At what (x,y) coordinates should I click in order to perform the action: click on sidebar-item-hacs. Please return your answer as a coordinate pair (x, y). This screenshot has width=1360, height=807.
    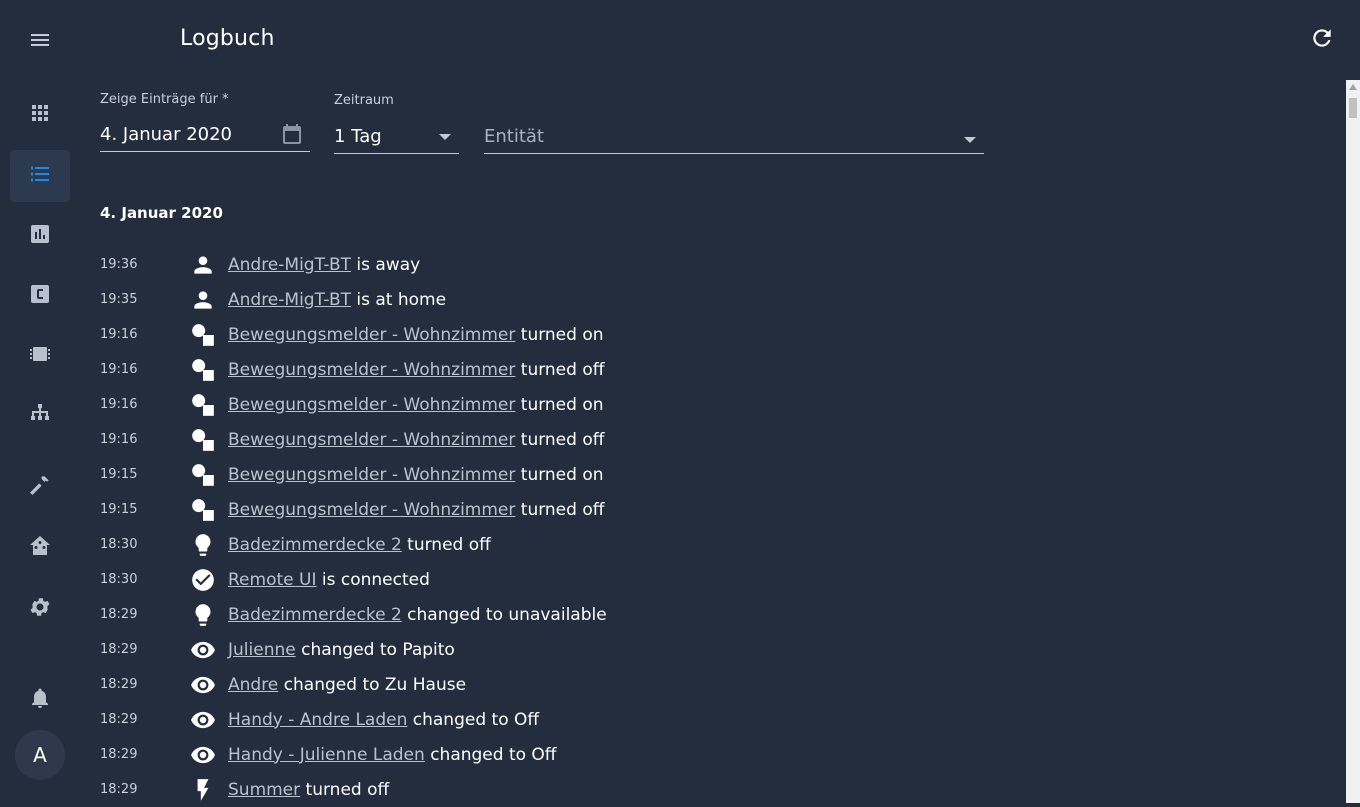
    Looking at the image, I should click on (40, 296).